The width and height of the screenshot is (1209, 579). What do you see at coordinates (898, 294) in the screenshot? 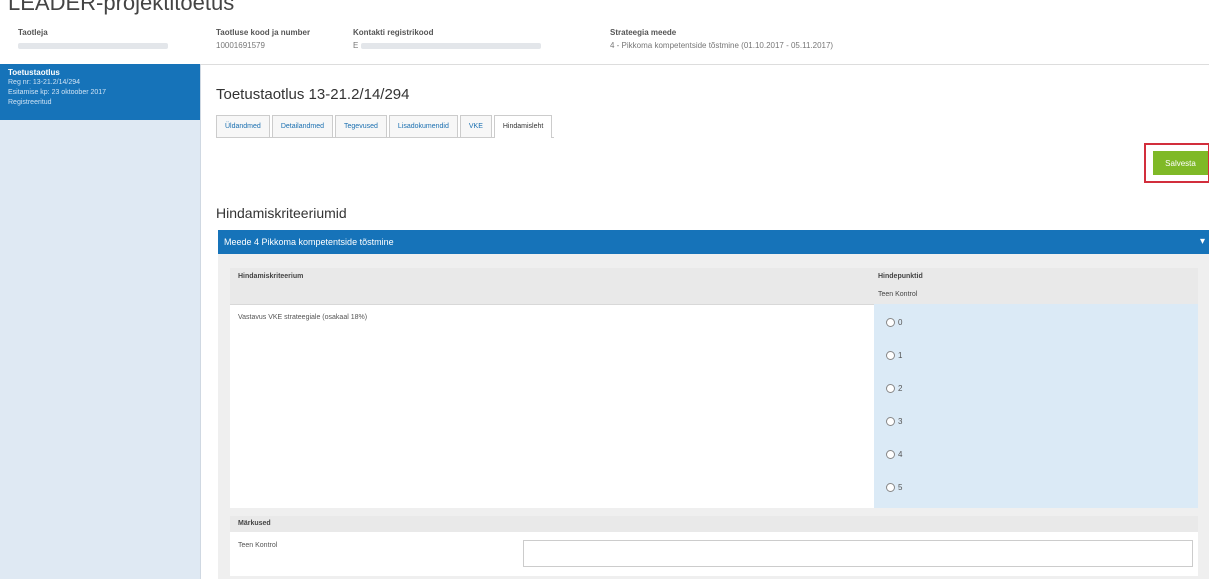
I see `col-evaluator: Teen Kontrol` at bounding box center [898, 294].